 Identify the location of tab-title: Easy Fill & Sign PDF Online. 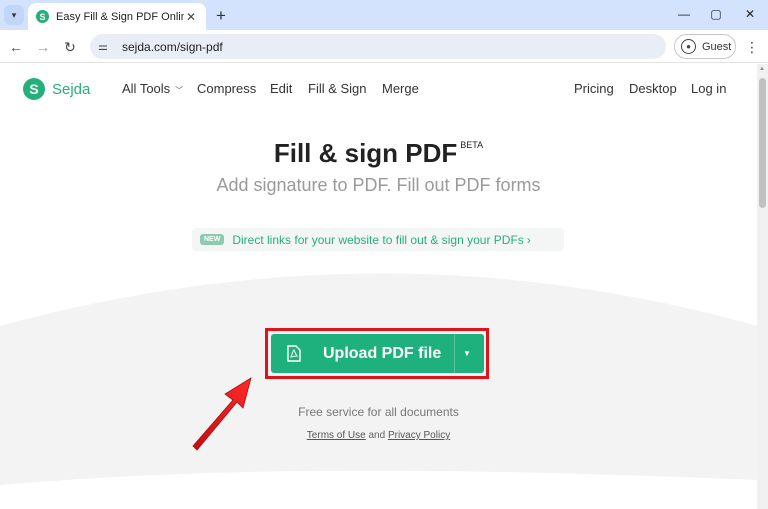
(120, 16).